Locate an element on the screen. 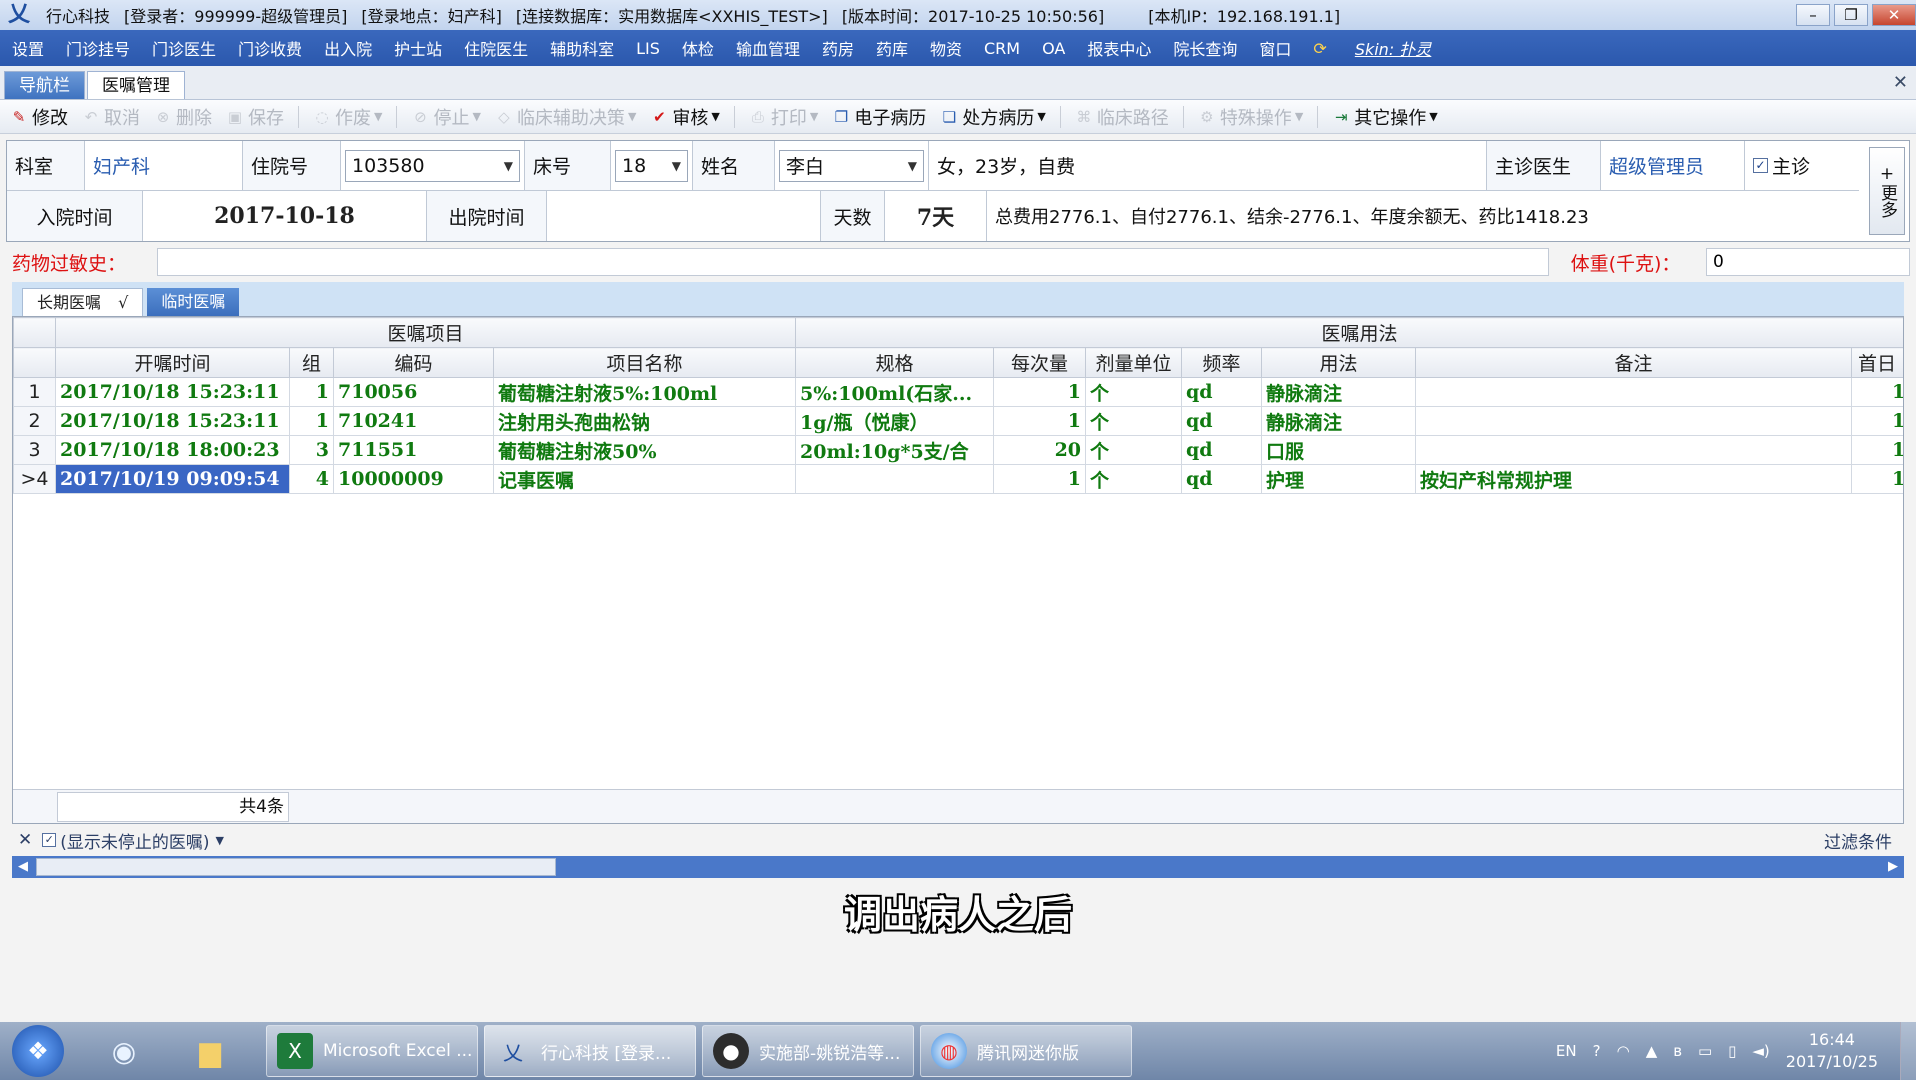 This screenshot has width=1916, height=1080. skin-selector: Skin: 扑灵 is located at coordinates (1393, 48).